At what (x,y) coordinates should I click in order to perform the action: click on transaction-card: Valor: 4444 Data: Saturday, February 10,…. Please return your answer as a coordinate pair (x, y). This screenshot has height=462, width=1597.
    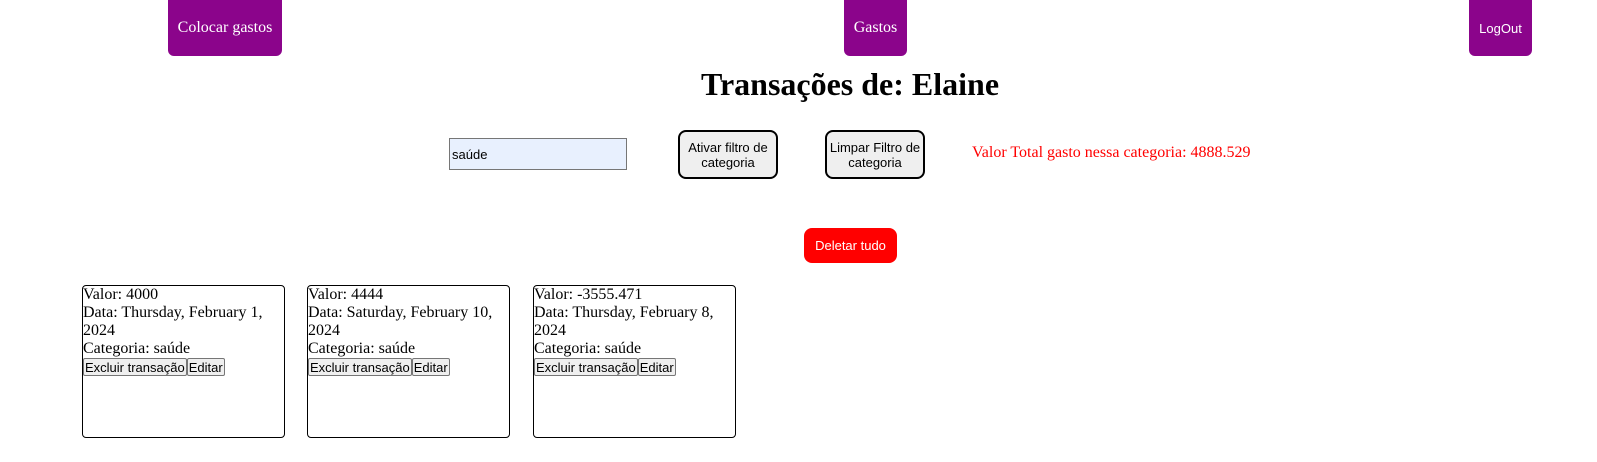
    Looking at the image, I should click on (408, 361).